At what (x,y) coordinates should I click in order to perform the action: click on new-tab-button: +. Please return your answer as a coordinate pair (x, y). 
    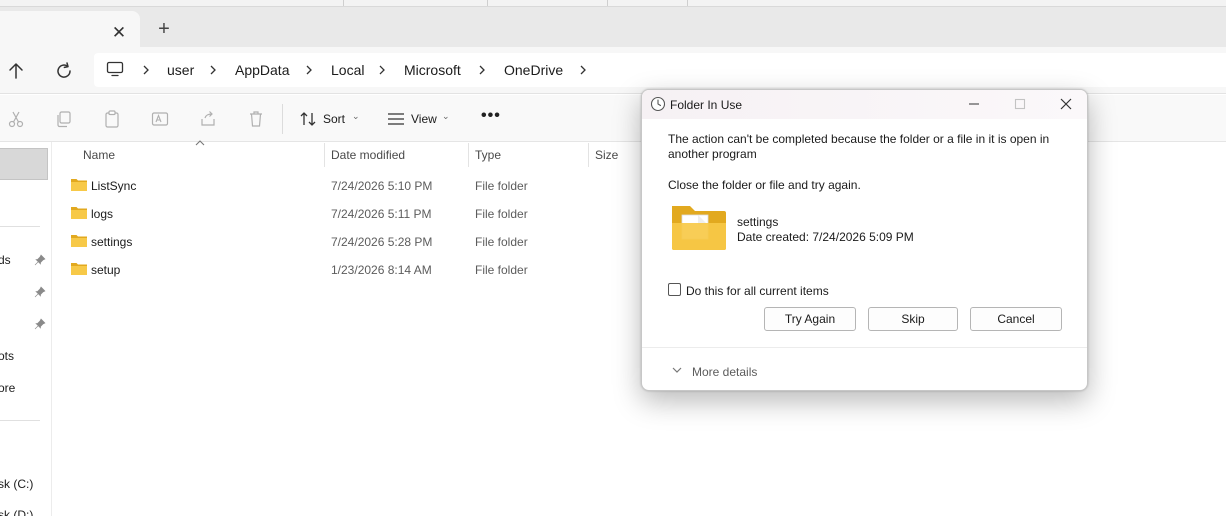
    Looking at the image, I should click on (164, 29).